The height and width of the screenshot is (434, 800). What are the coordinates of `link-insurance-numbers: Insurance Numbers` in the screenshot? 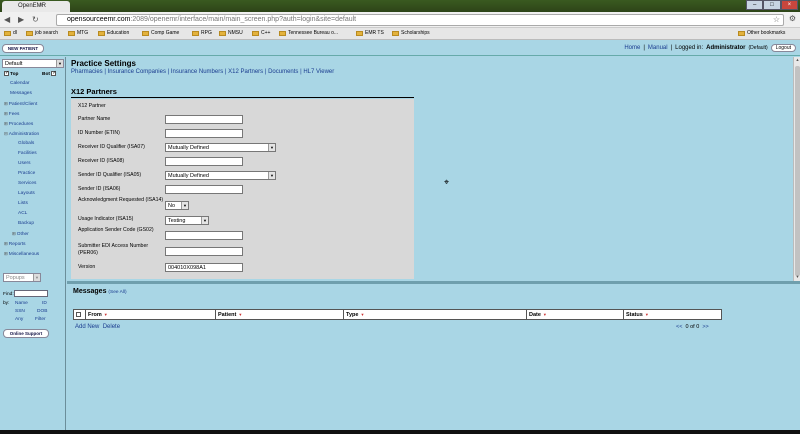 It's located at (197, 72).